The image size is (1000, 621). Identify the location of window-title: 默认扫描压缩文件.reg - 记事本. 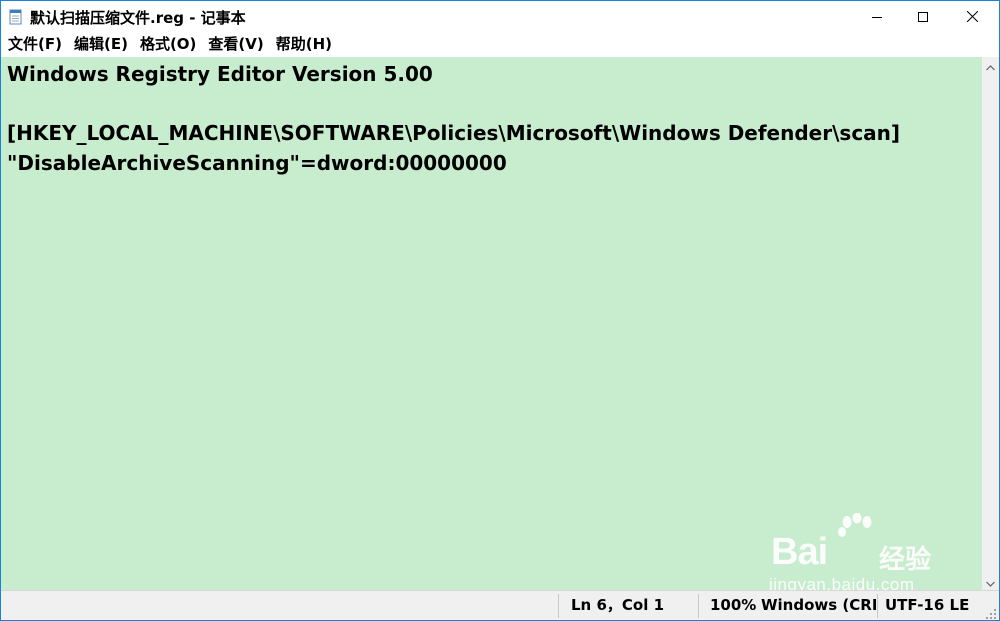
(138, 18).